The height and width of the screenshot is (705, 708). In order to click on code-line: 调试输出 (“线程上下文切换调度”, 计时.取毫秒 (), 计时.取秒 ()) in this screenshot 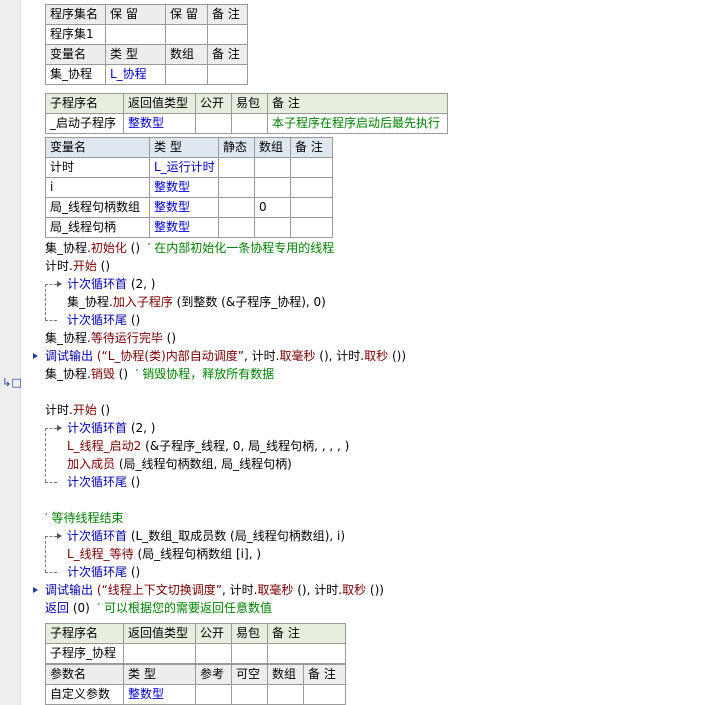, I will do `click(369, 590)`.